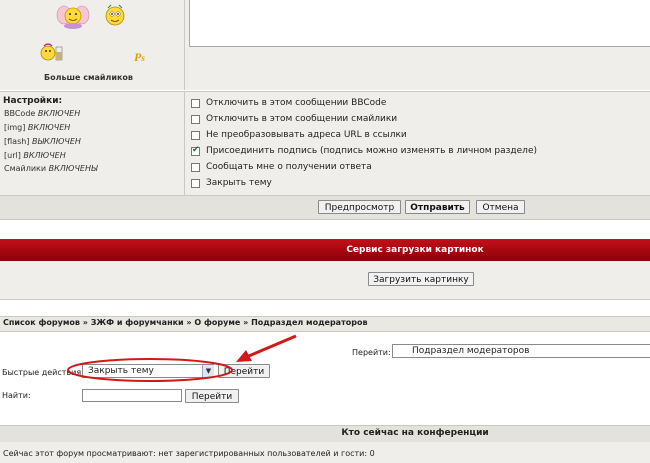 The image size is (650, 463). I want to click on upload-image-button: Загрузить картинку, so click(421, 279).